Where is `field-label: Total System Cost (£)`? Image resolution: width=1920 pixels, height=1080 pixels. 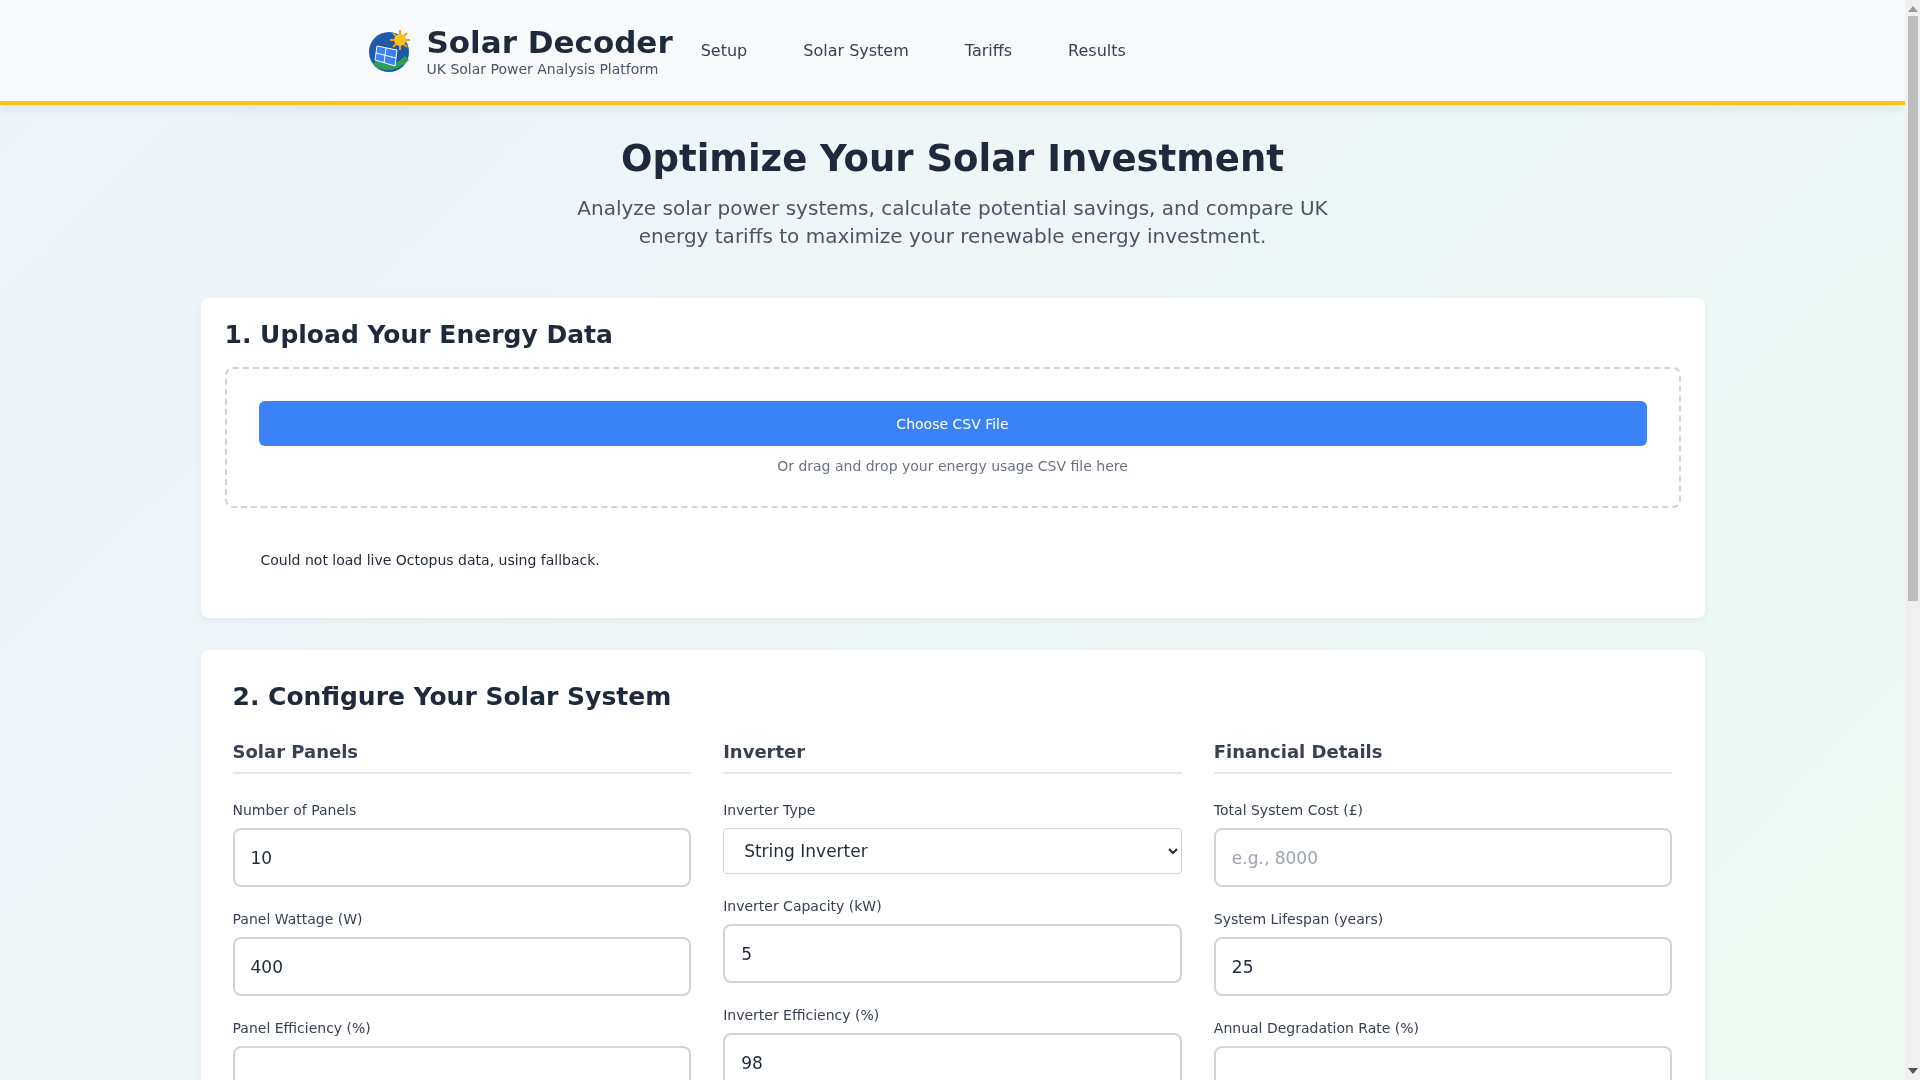 field-label: Total System Cost (£) is located at coordinates (1289, 810).